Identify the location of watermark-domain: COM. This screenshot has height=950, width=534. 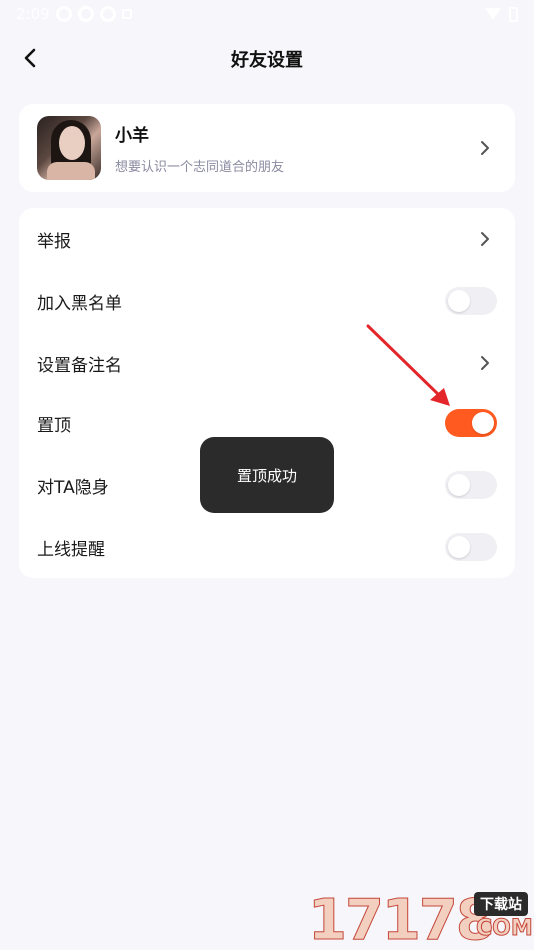
(505, 929).